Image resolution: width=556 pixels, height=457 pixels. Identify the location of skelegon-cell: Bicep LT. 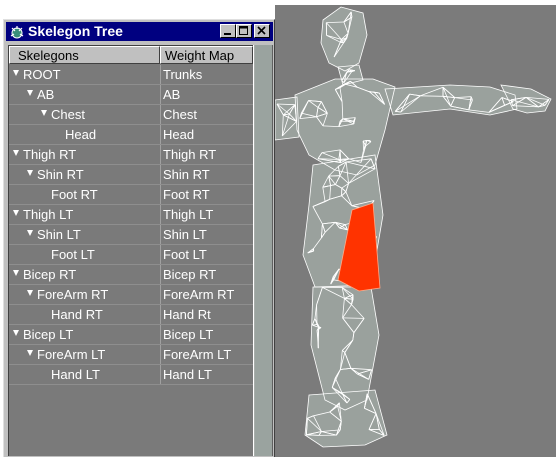
(85, 334).